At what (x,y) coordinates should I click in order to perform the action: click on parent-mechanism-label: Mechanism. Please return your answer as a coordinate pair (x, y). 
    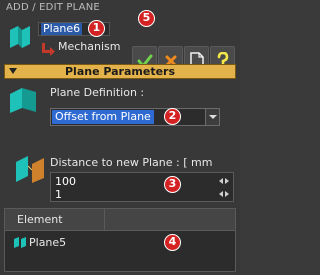
    Looking at the image, I should click on (89, 46).